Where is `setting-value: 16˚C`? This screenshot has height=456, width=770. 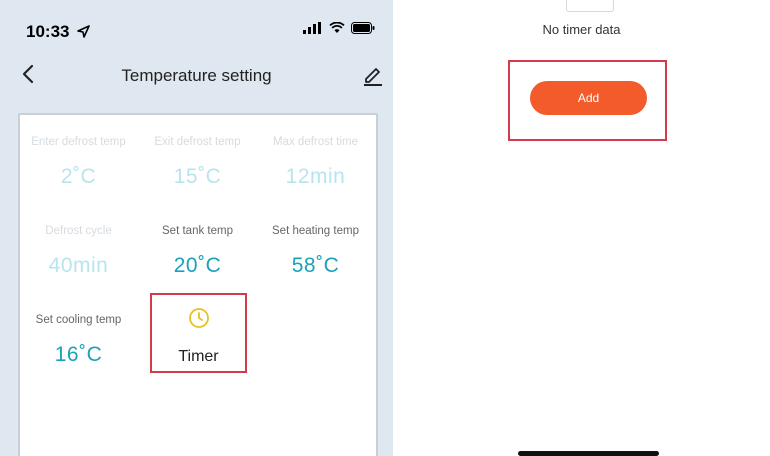
setting-value: 16˚C is located at coordinates (78, 354).